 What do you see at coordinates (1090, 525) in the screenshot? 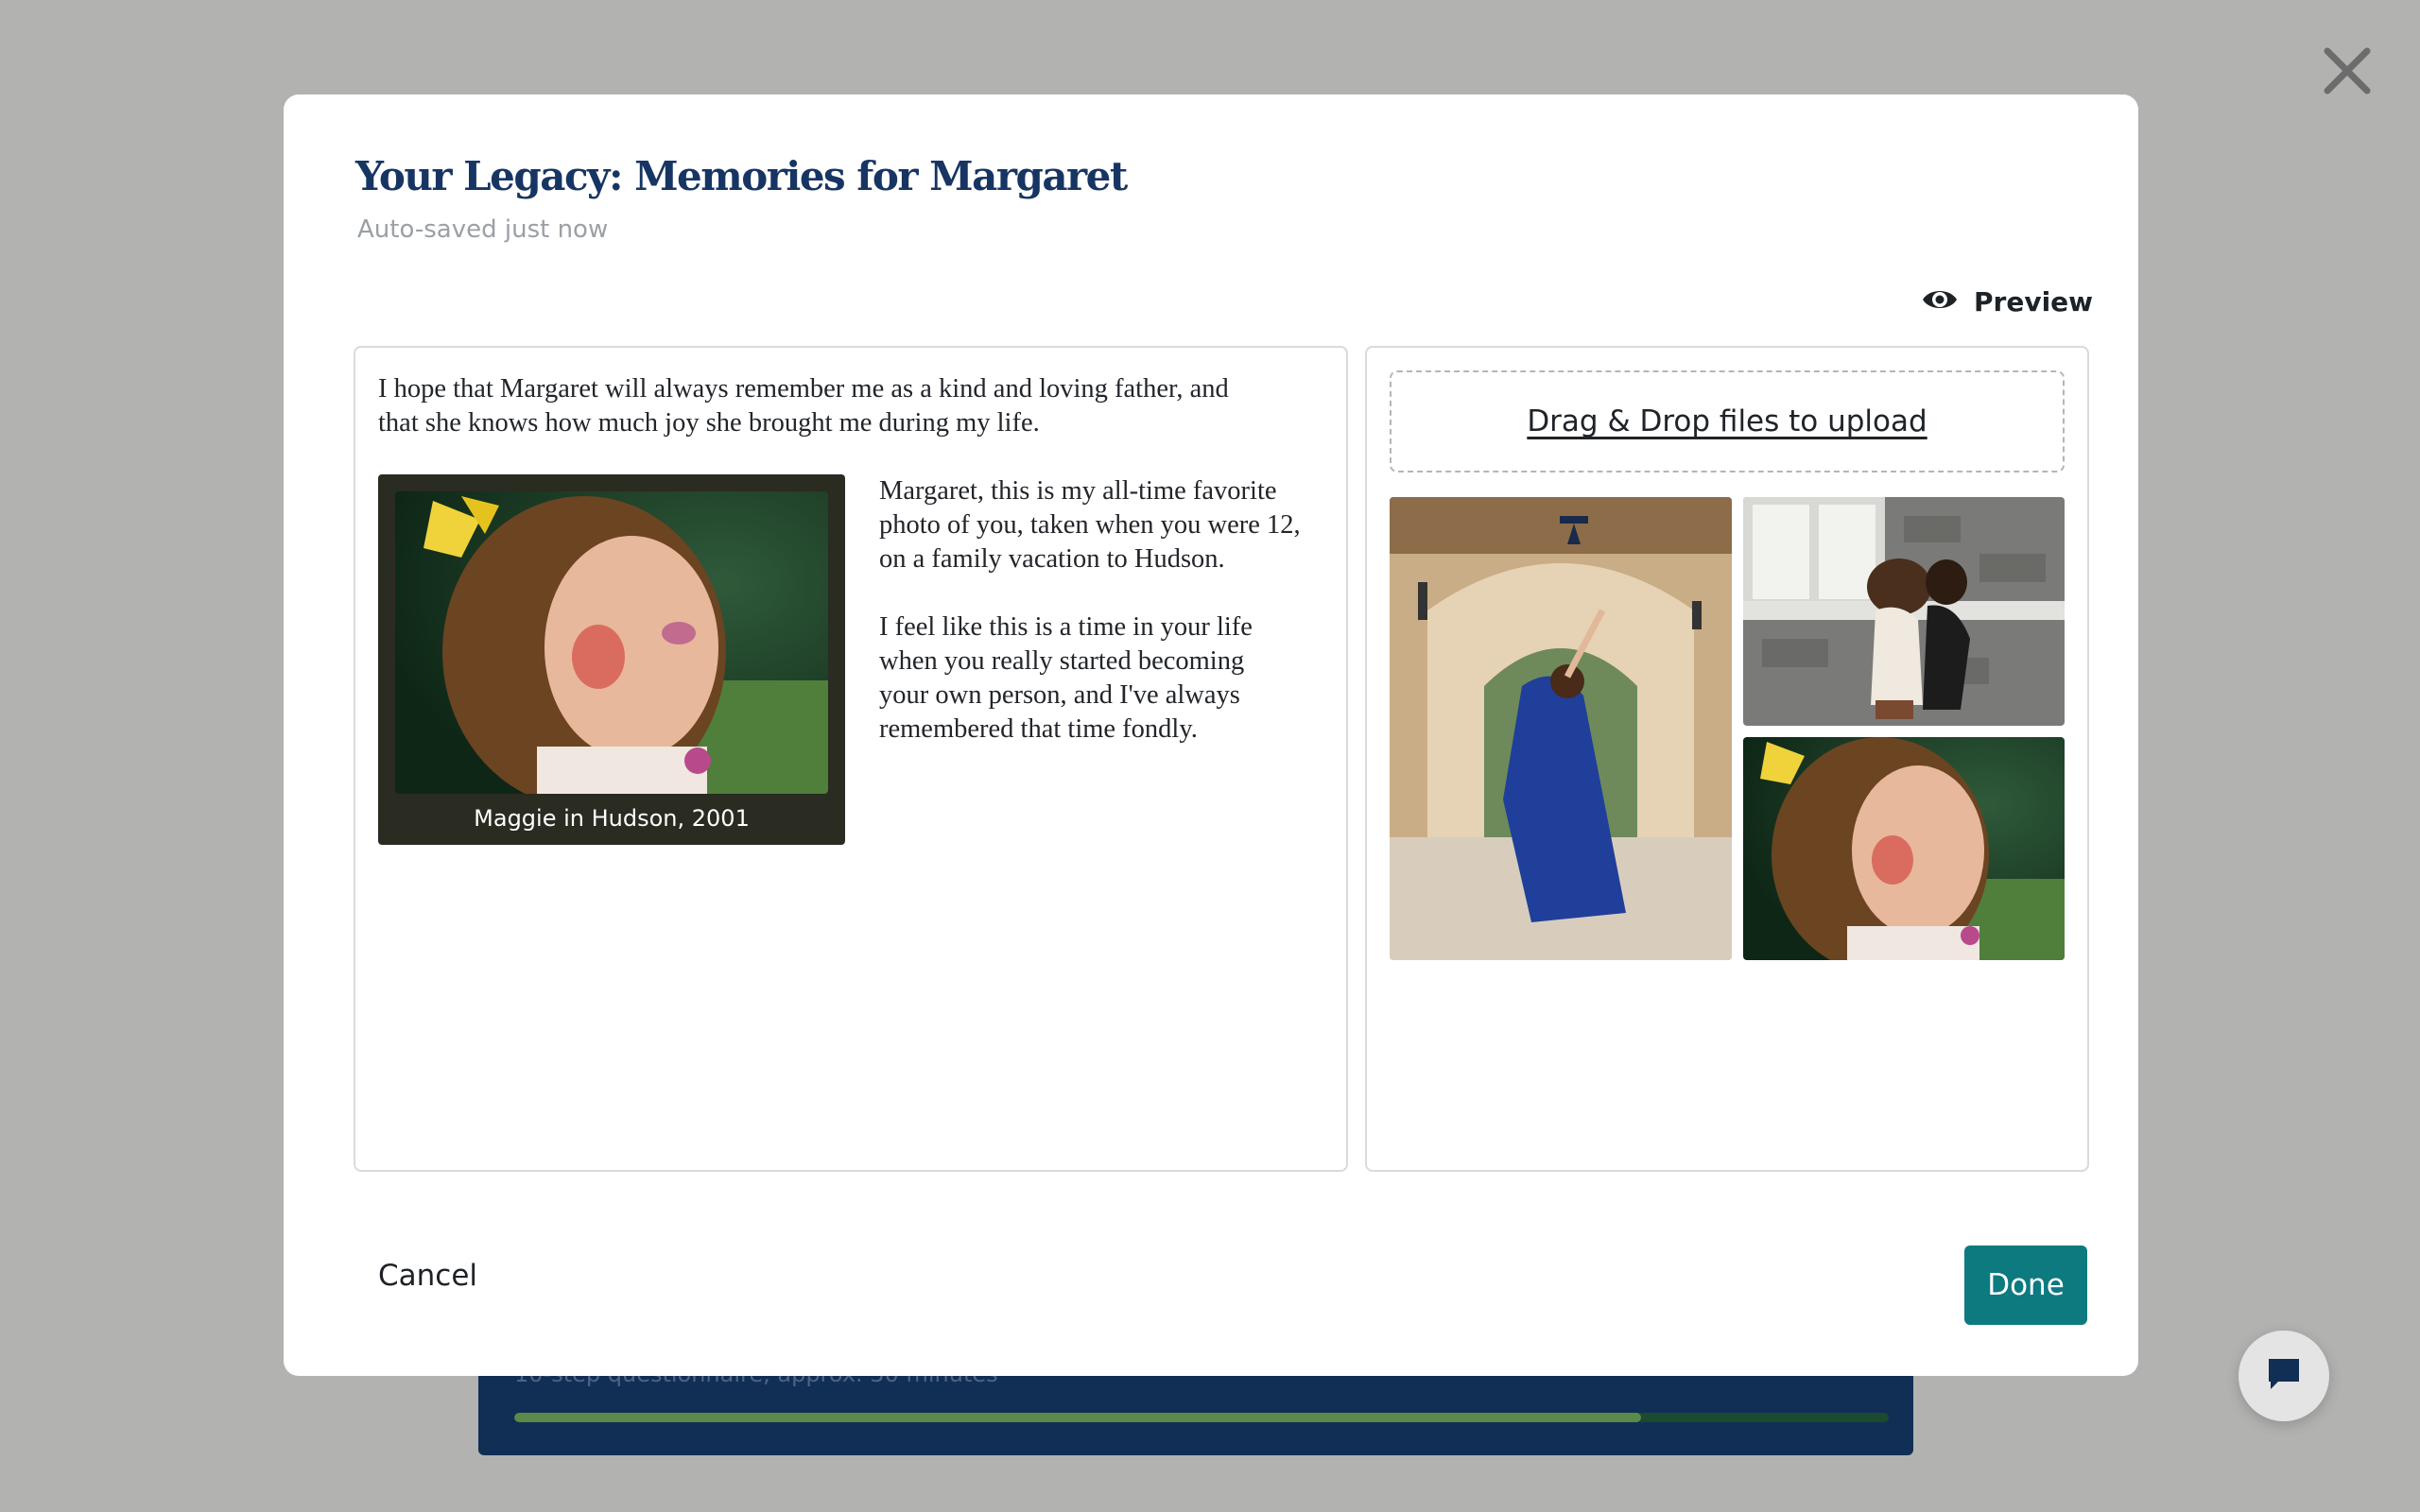
I see `side-line: photo of you, taken when you were 12,` at bounding box center [1090, 525].